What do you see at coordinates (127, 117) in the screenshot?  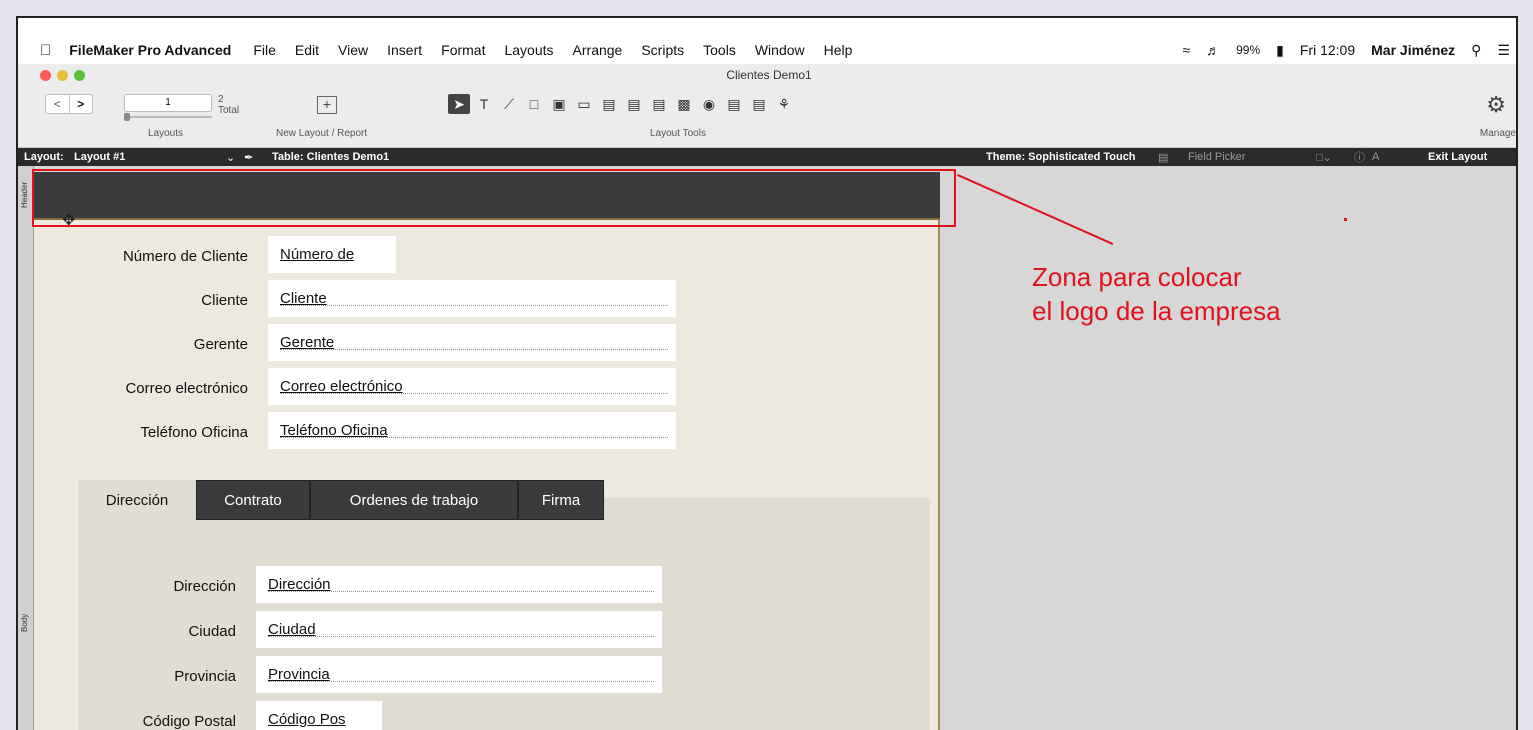 I see `slider-knob` at bounding box center [127, 117].